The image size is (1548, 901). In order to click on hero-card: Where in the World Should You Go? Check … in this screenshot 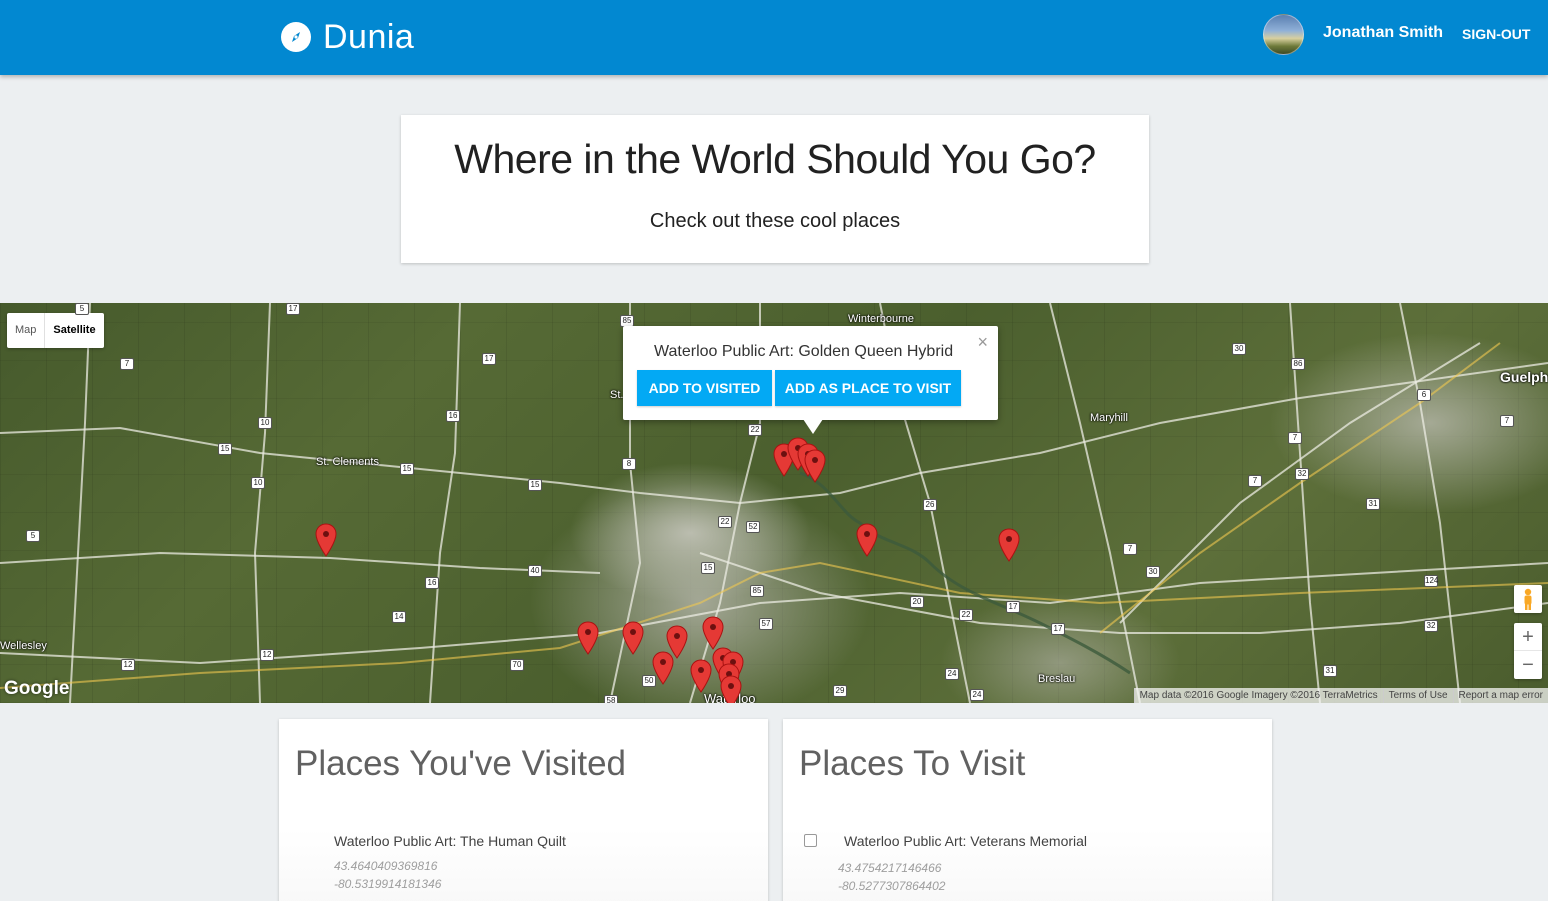, I will do `click(775, 189)`.